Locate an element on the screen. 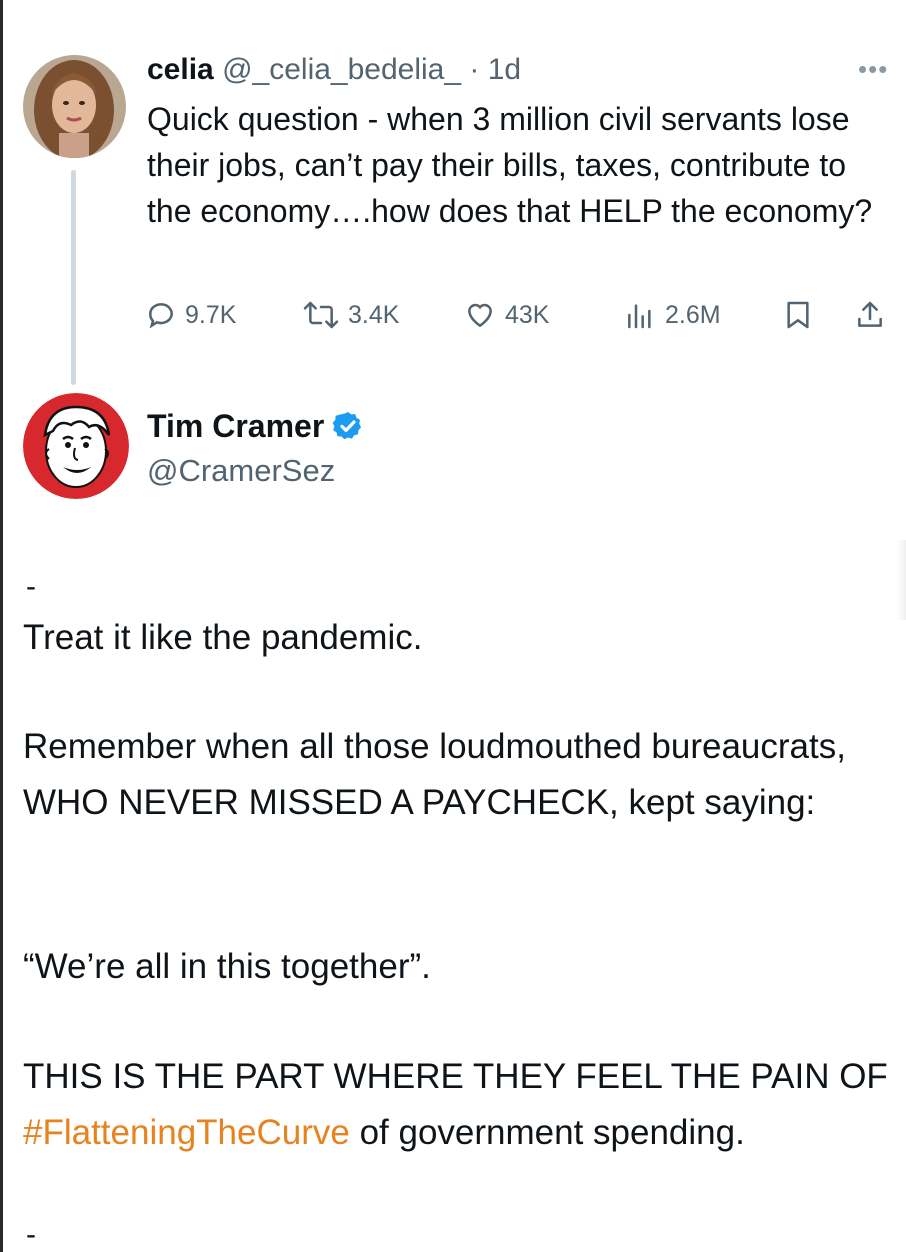  like-button: 43K is located at coordinates (506, 315).